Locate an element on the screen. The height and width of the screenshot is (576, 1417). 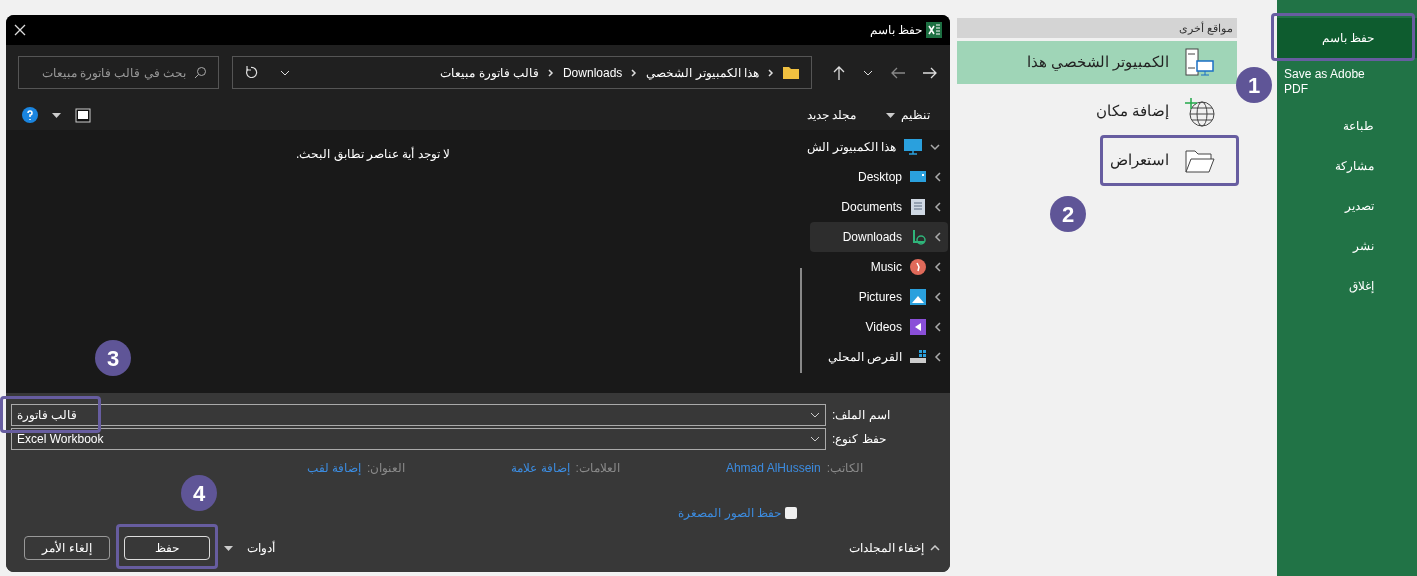
scrollbar-thumb is located at coordinates (801, 320).